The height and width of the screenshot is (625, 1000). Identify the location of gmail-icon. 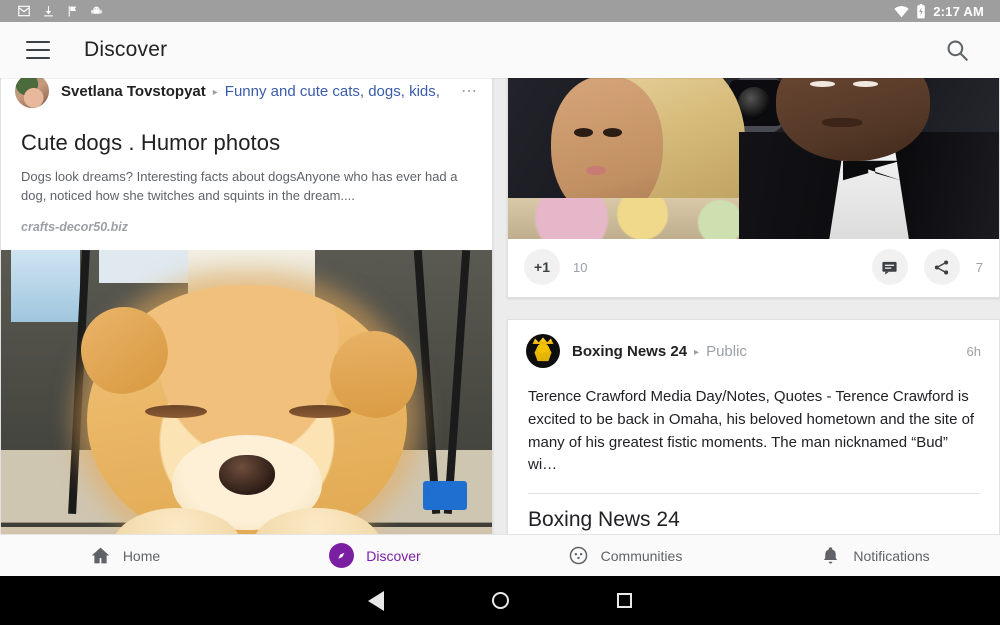
(24, 11).